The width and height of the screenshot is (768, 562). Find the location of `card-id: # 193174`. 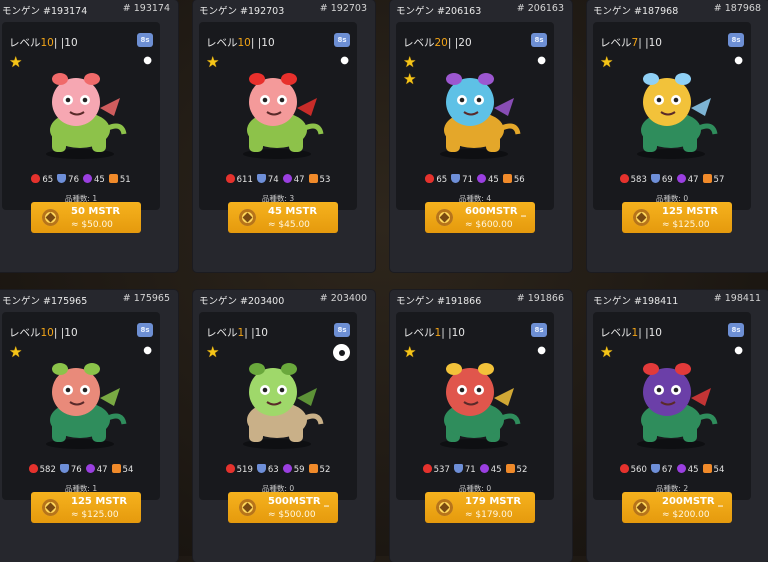

card-id: # 193174 is located at coordinates (146, 8).